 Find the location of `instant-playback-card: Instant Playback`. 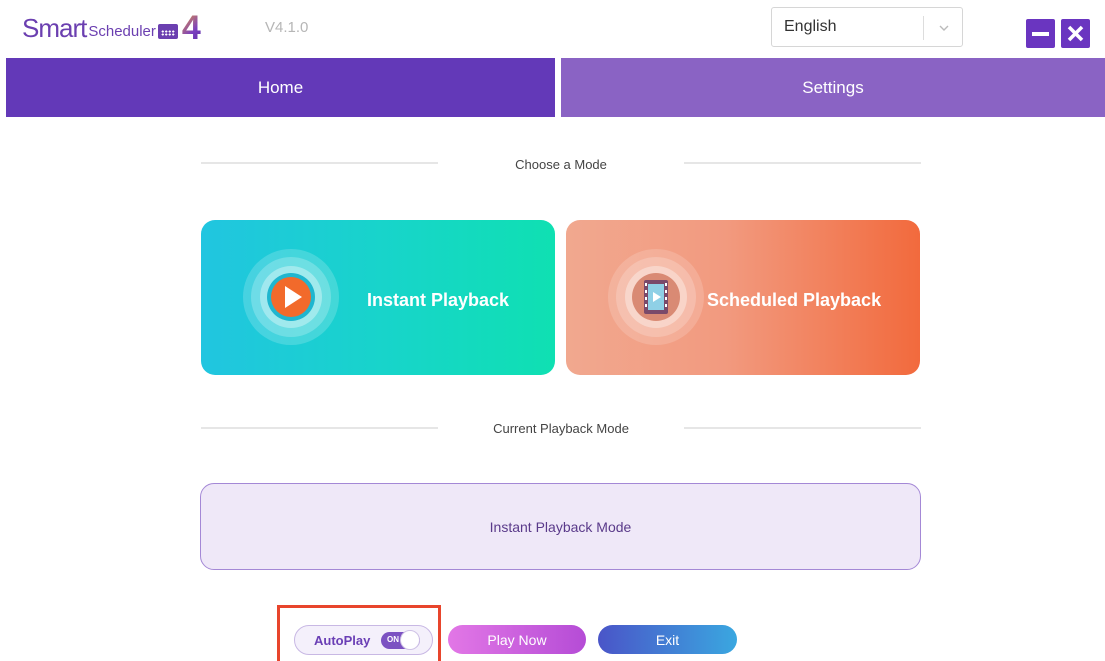

instant-playback-card: Instant Playback is located at coordinates (378, 297).